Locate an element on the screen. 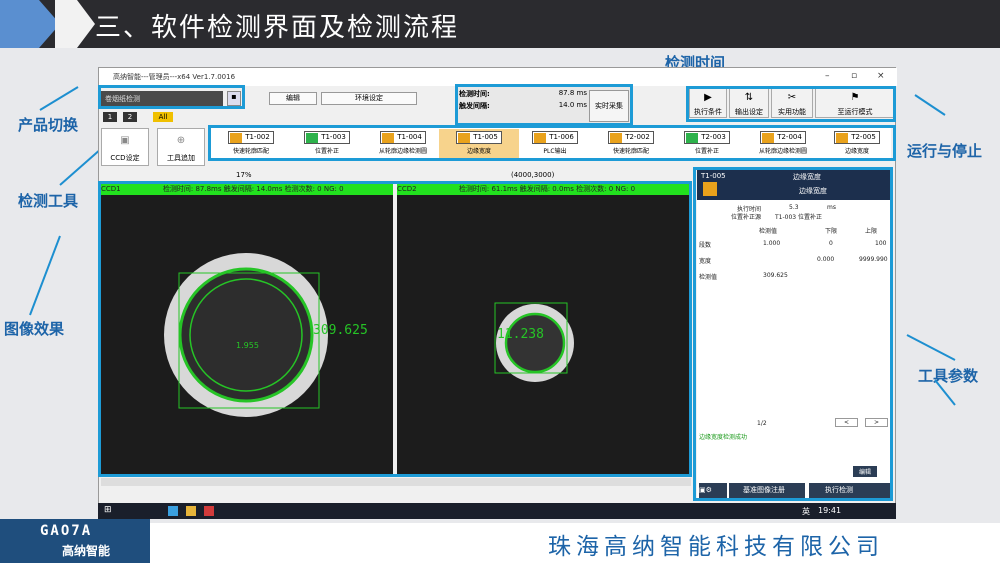 Image resolution: width=1000 pixels, height=563 pixels. window-title: 高纳智能---管理员---x64 Ver1.7.0016 is located at coordinates (174, 77).